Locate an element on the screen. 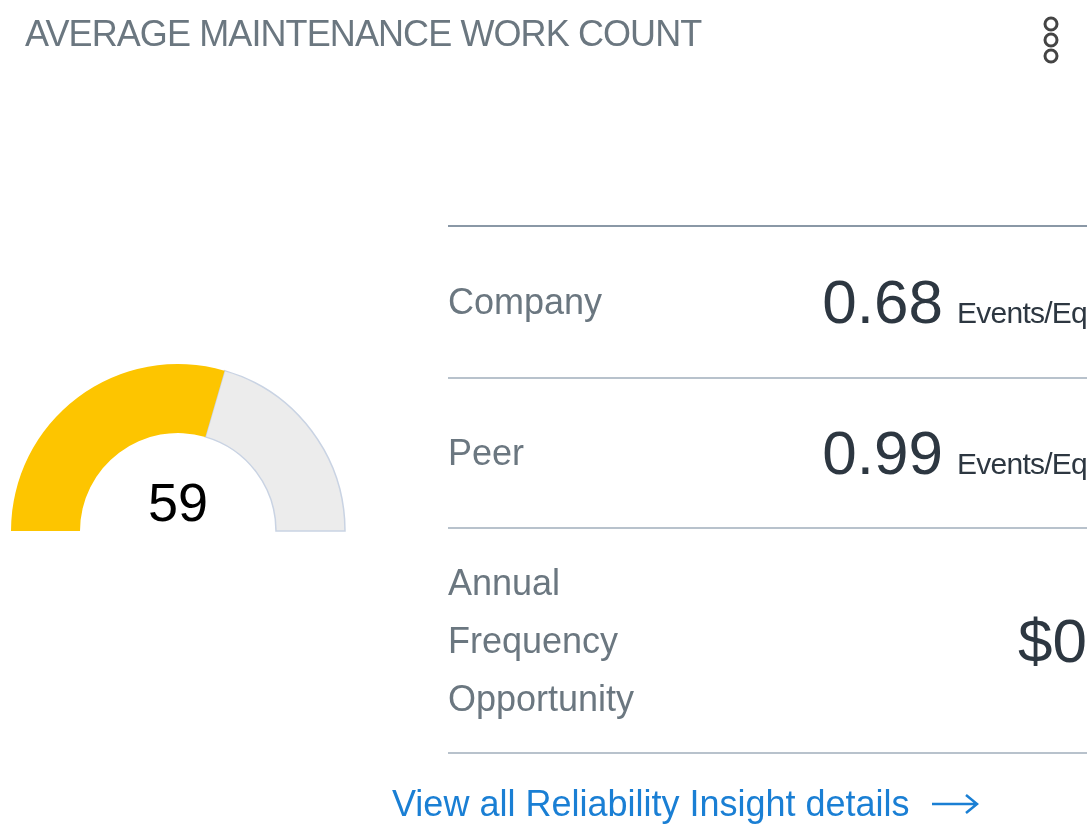 The width and height of the screenshot is (1091, 828). gauge-value: 59 is located at coordinates (178, 502).